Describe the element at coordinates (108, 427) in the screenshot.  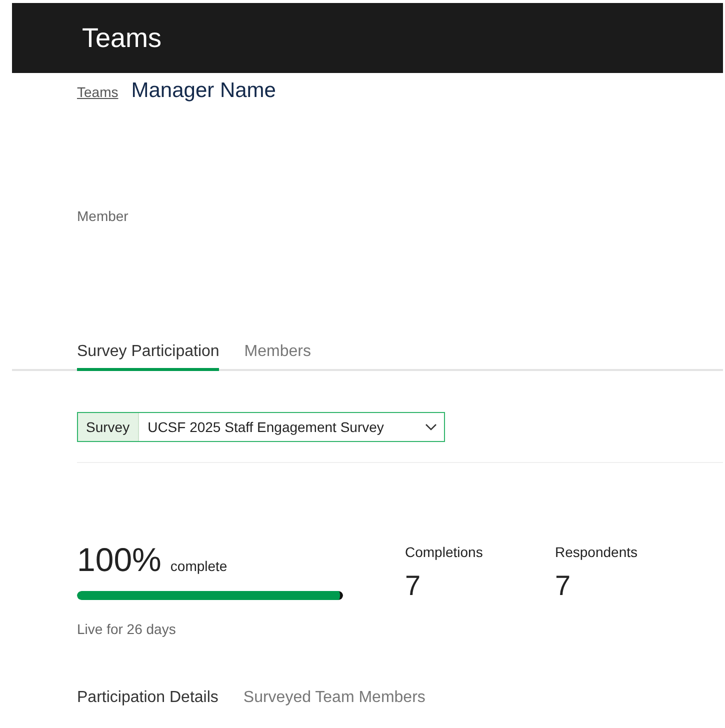
I see `dropdown-label: Survey` at that location.